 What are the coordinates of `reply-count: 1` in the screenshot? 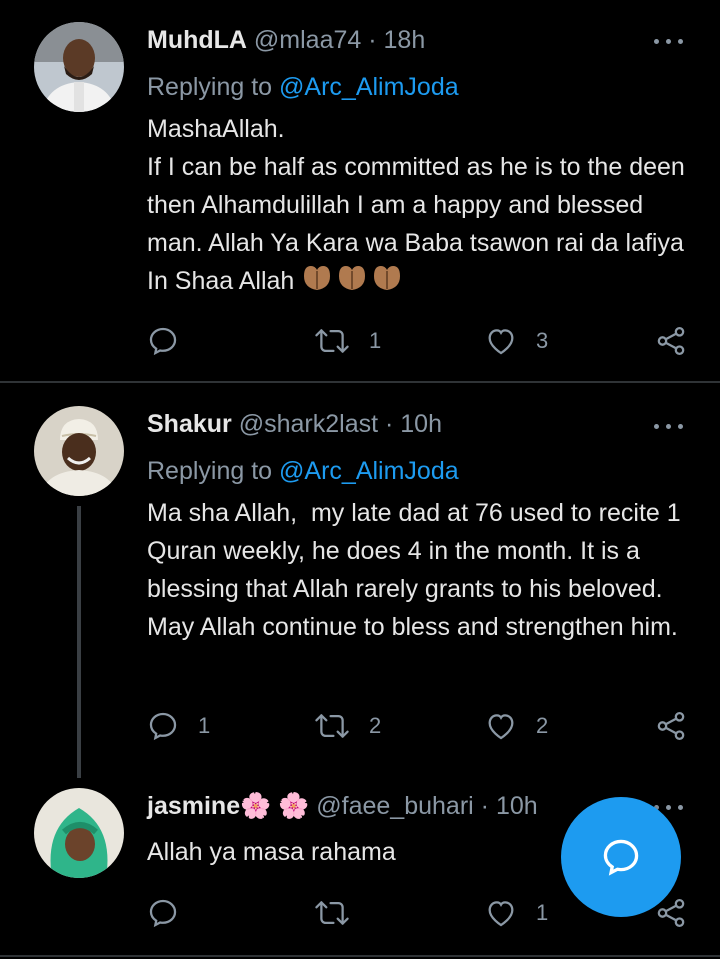 It's located at (204, 725).